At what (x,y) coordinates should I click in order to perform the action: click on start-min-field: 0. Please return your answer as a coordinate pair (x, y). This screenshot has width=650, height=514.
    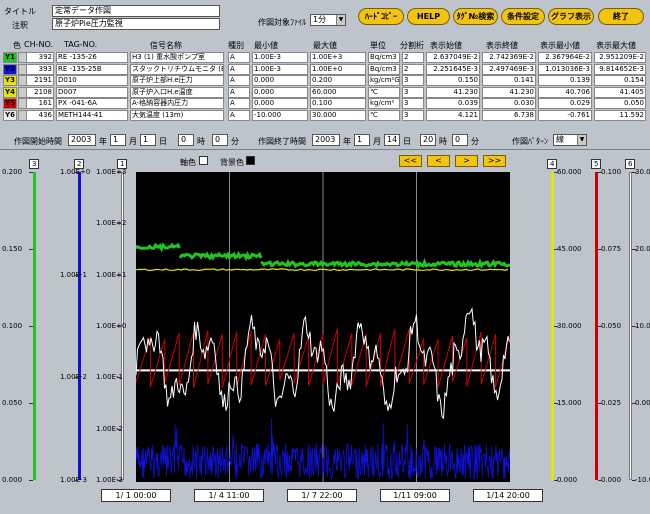
    Looking at the image, I should click on (220, 140).